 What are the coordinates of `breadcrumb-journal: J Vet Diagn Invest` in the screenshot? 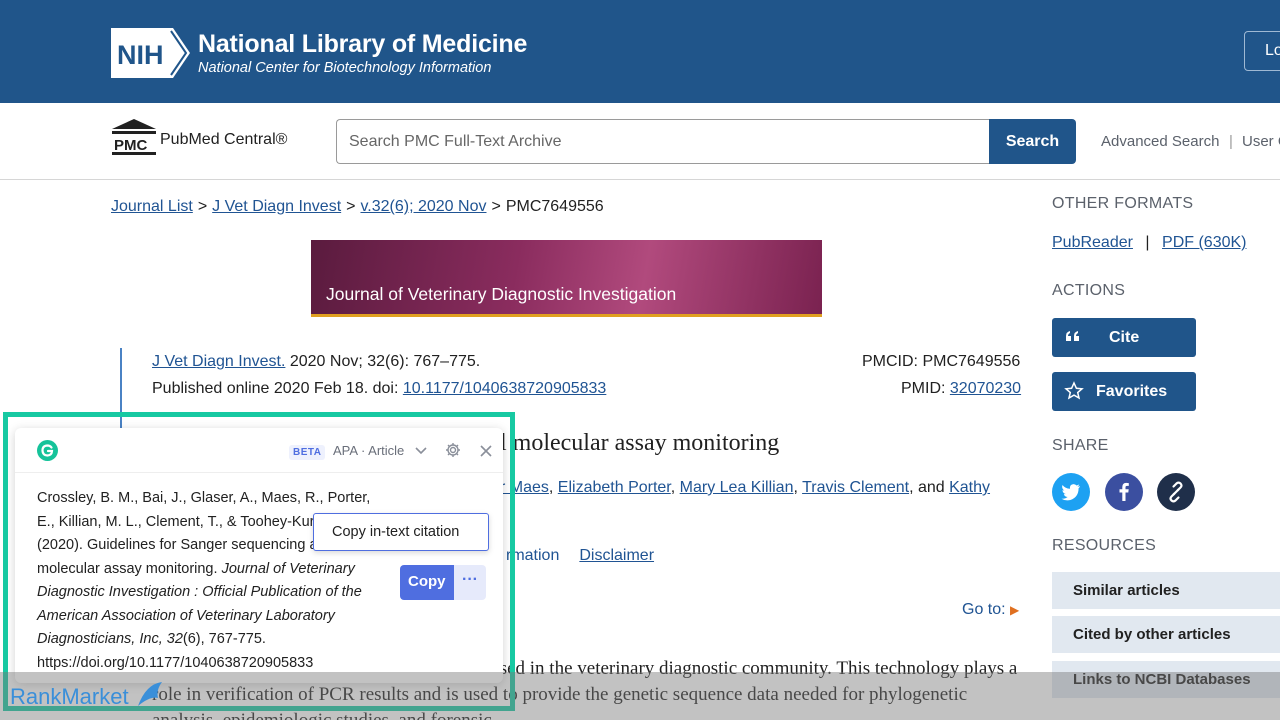 It's located at (276, 206).